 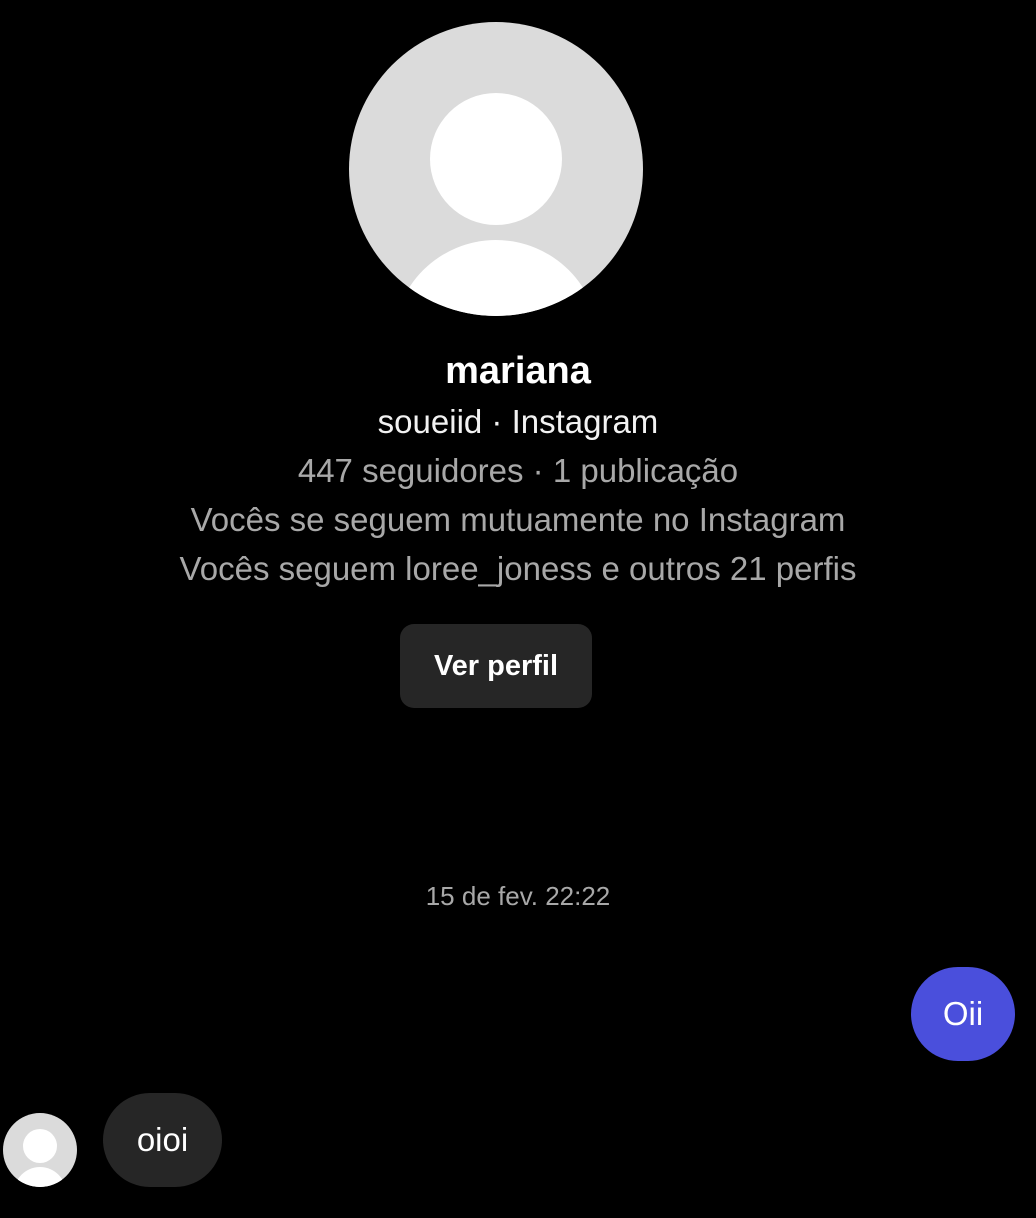 I want to click on profile-name: mariana, so click(x=518, y=371).